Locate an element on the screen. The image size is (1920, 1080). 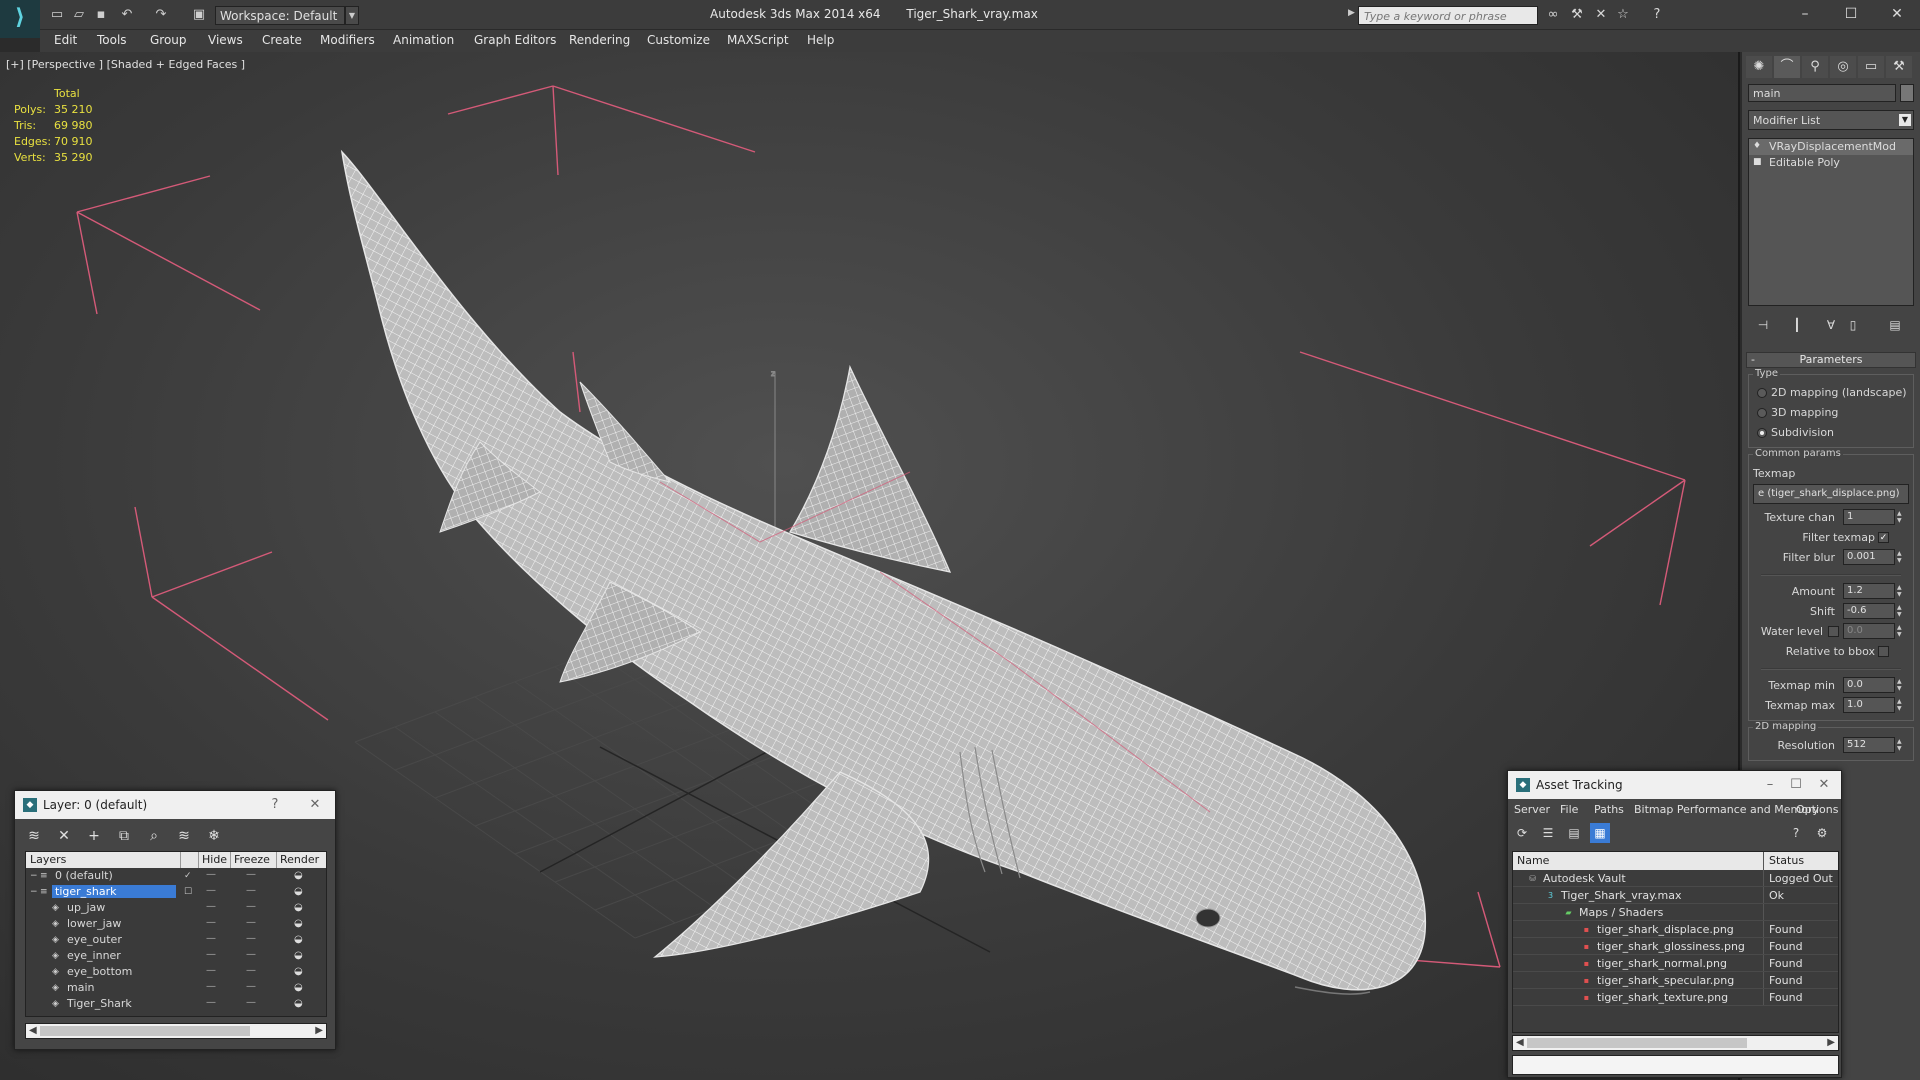
communication-icon: ✕ is located at coordinates (1601, 15).